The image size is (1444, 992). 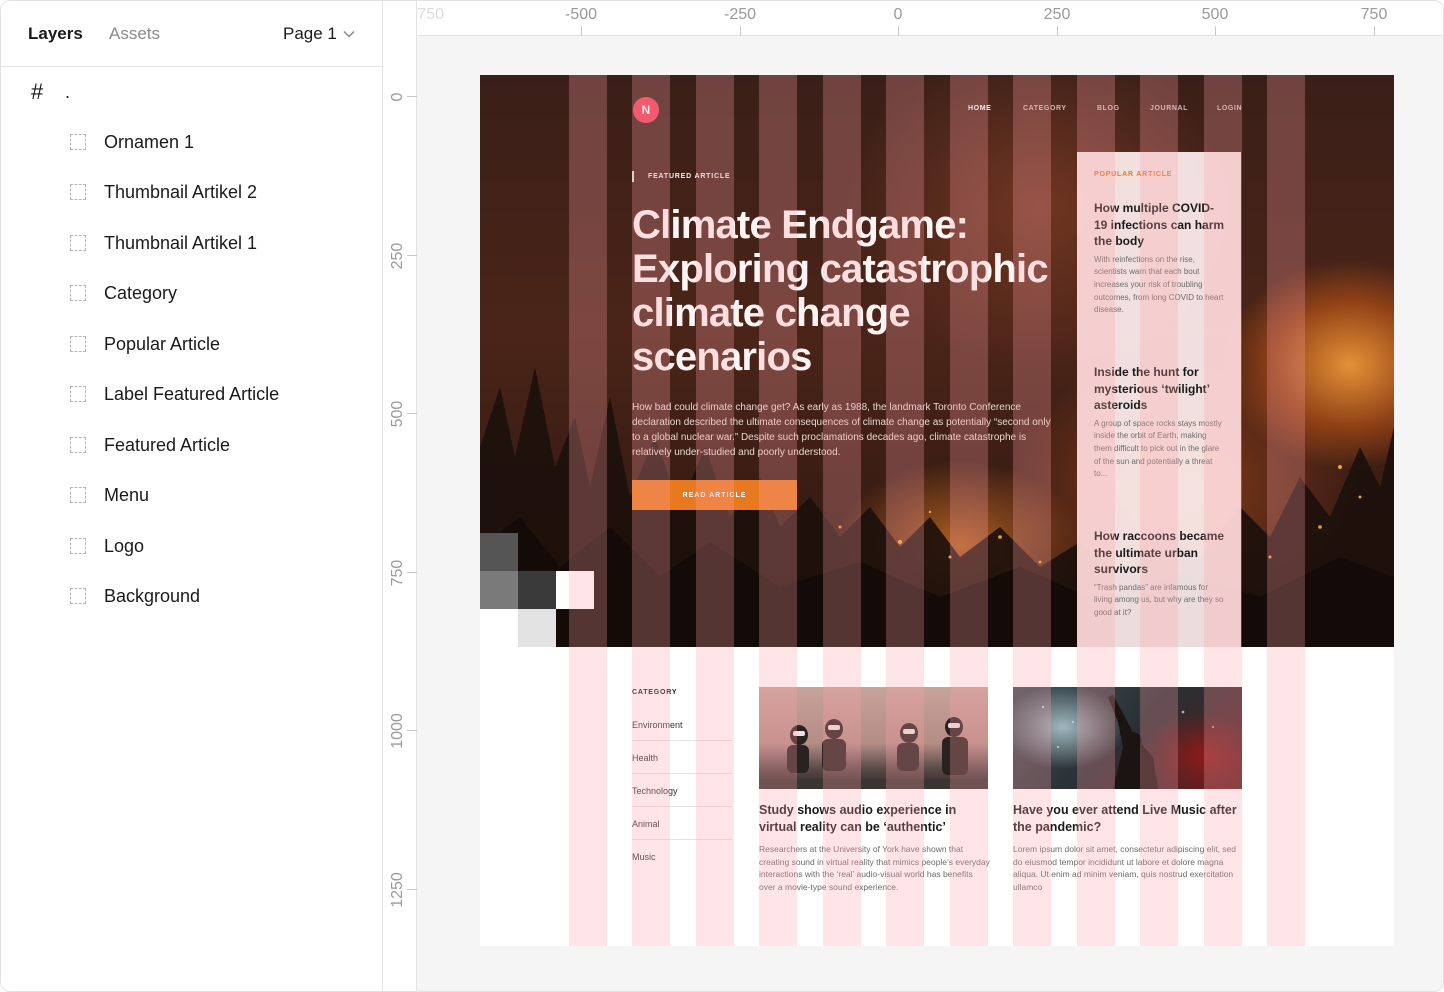 I want to click on layer-name: Label Featured Article, so click(x=192, y=394).